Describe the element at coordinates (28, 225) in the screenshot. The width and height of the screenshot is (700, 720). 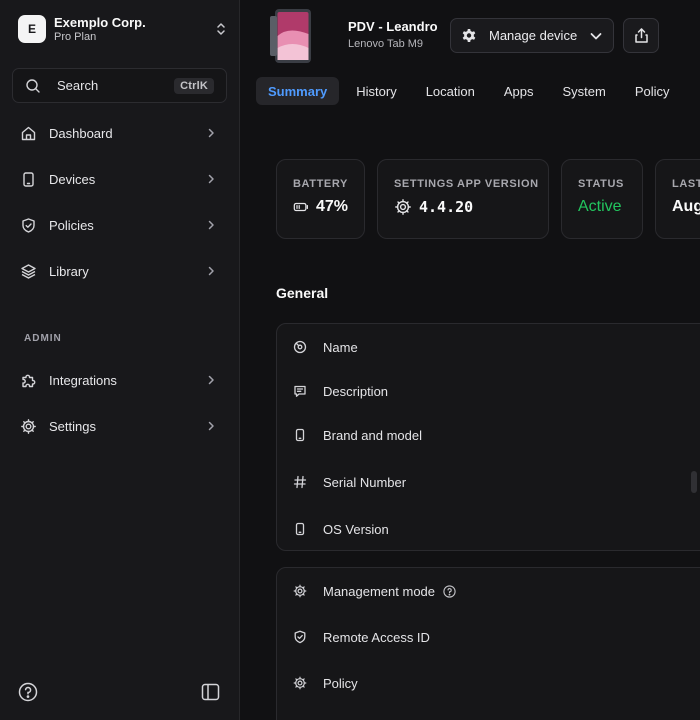
I see `shield-icon` at that location.